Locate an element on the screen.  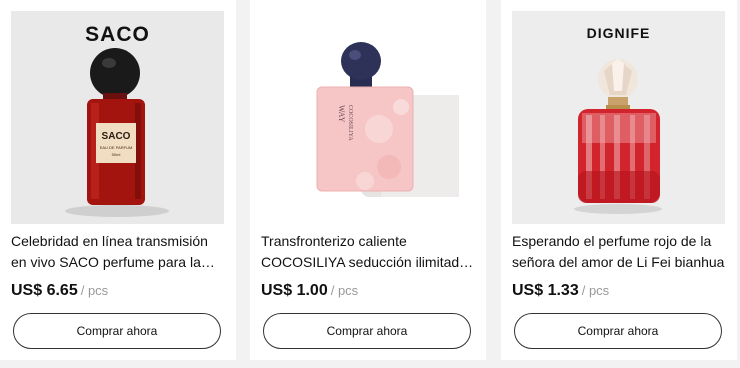
price-row: US$ 1.00/ pcs is located at coordinates (309, 292).